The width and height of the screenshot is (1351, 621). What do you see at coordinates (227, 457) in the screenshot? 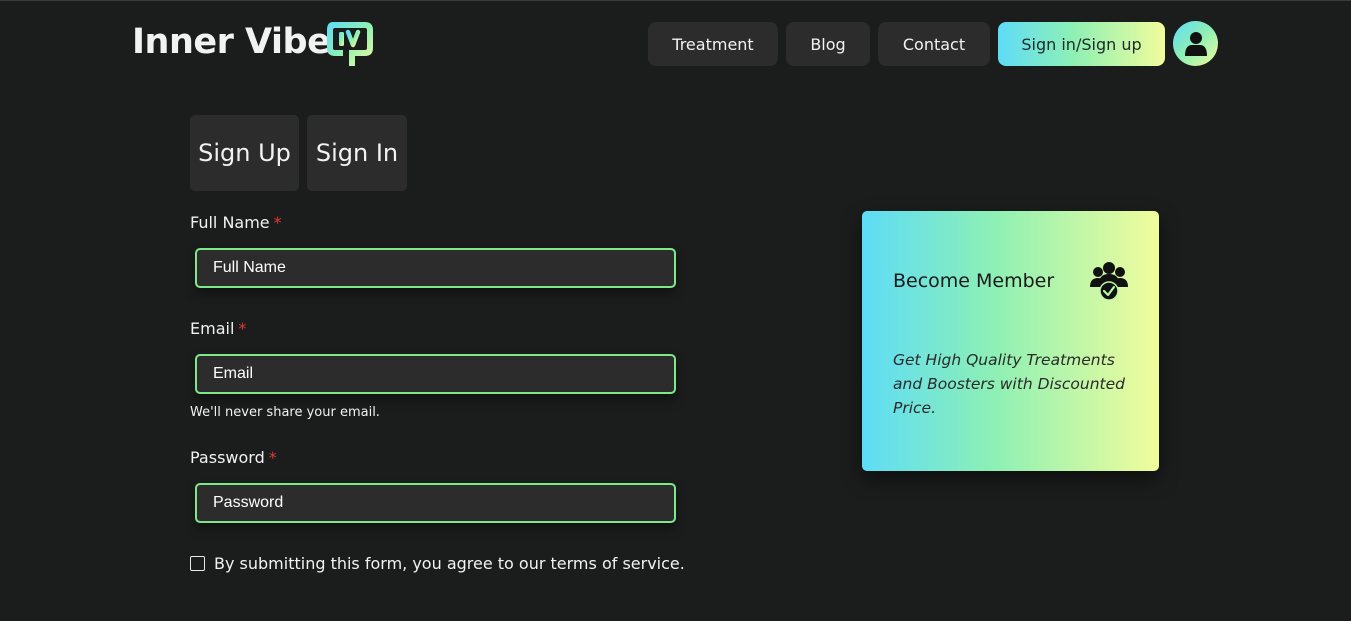
I see `password-label-text: Password` at bounding box center [227, 457].